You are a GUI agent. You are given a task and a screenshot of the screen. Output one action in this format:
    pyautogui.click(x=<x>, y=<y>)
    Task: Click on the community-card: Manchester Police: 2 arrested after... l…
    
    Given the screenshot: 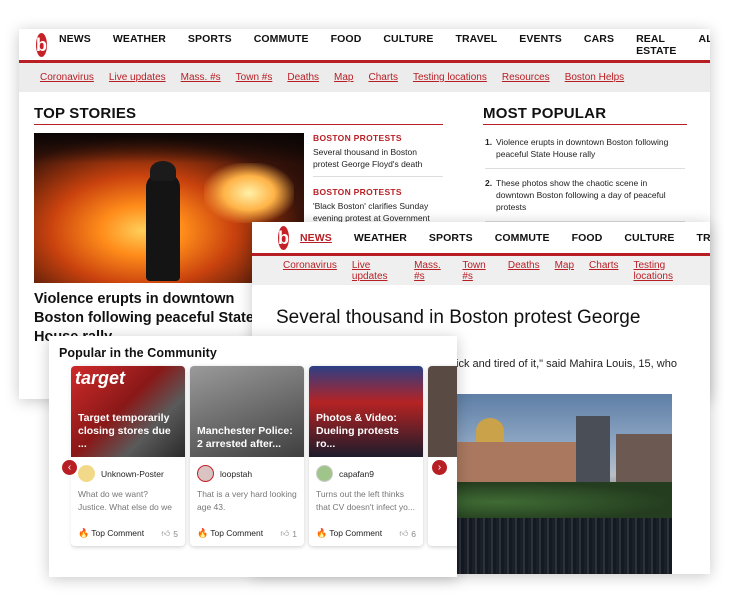 What is the action you would take?
    pyautogui.click(x=247, y=456)
    